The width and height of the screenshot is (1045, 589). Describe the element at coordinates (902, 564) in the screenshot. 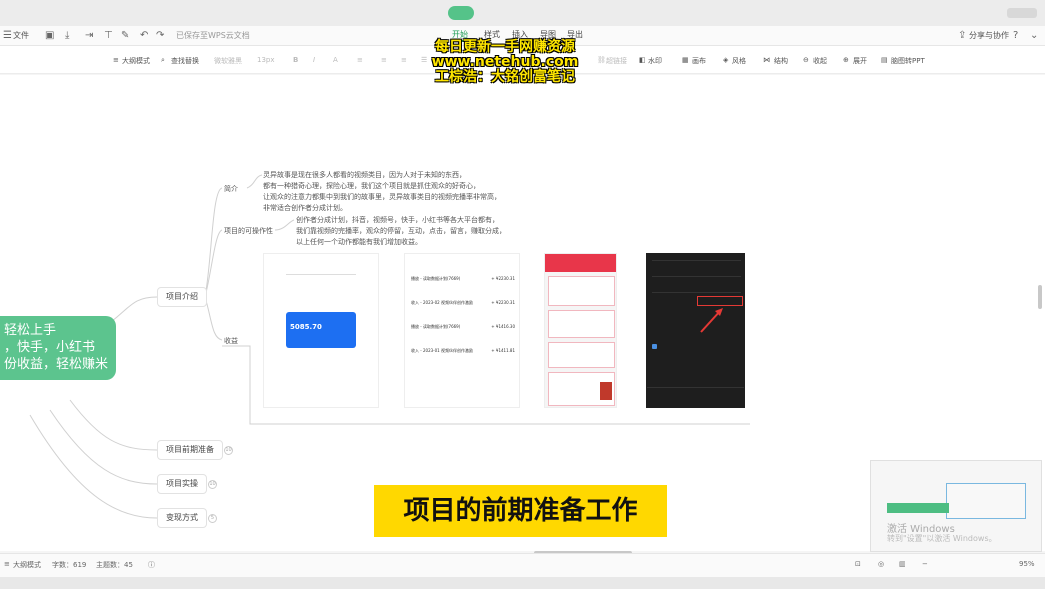

I see `map-icon: ▥` at that location.